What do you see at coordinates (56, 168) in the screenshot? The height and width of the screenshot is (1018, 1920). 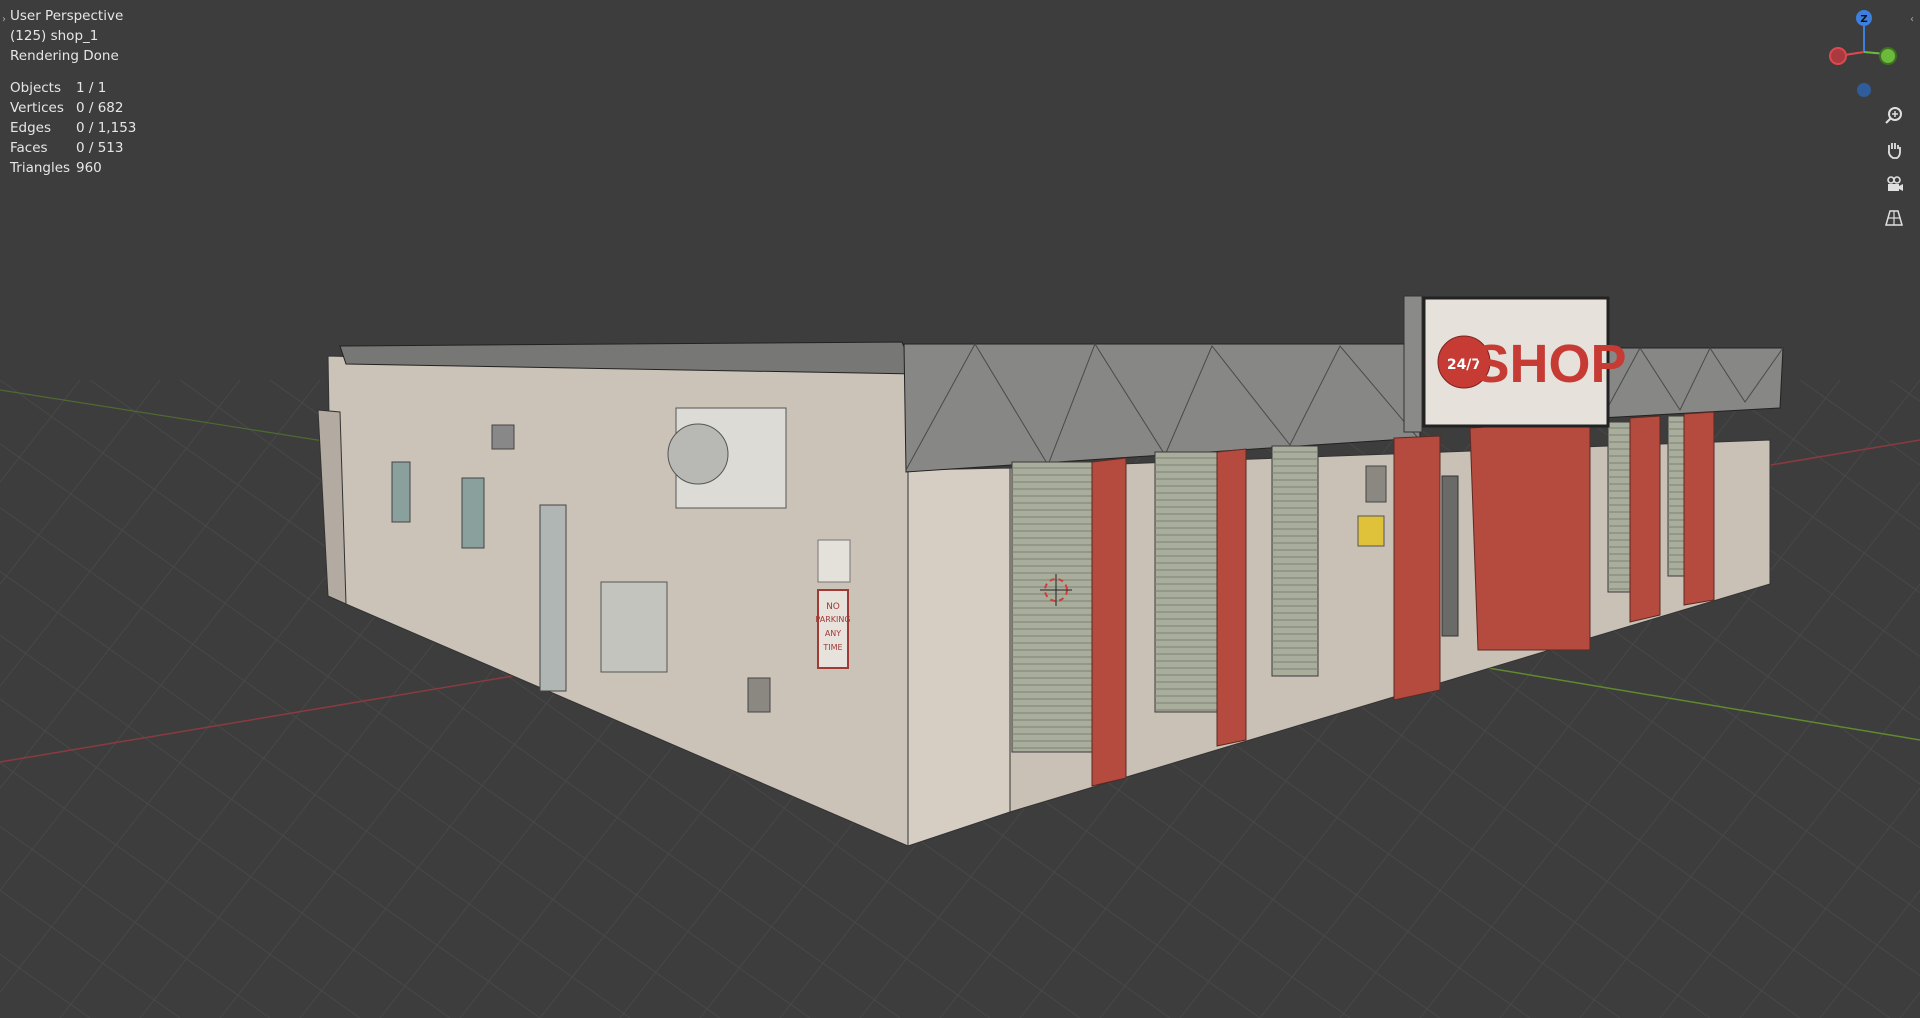 I see `stat-triangles: Triangles 960` at bounding box center [56, 168].